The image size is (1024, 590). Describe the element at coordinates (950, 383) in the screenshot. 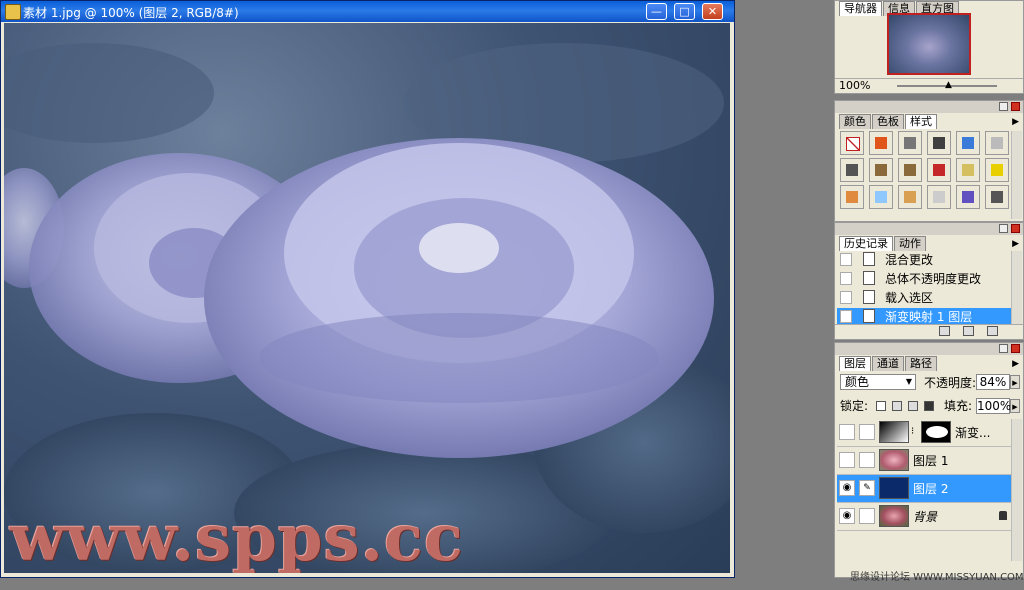

I see `opacity-label: 不透明度:` at that location.